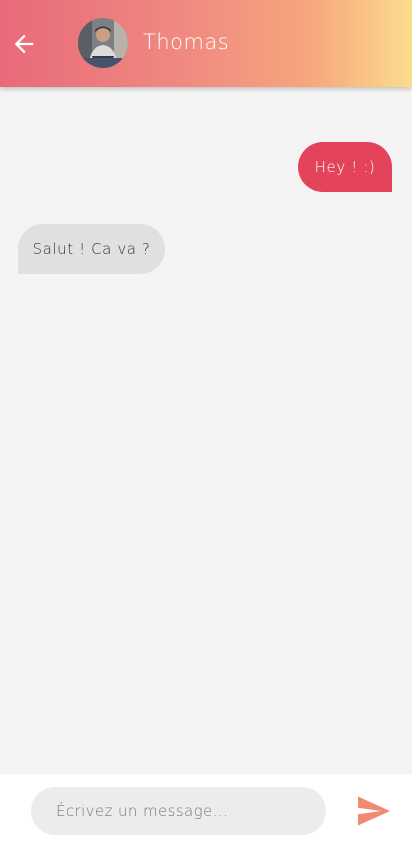  What do you see at coordinates (186, 42) in the screenshot?
I see `contact-name: Thomas` at bounding box center [186, 42].